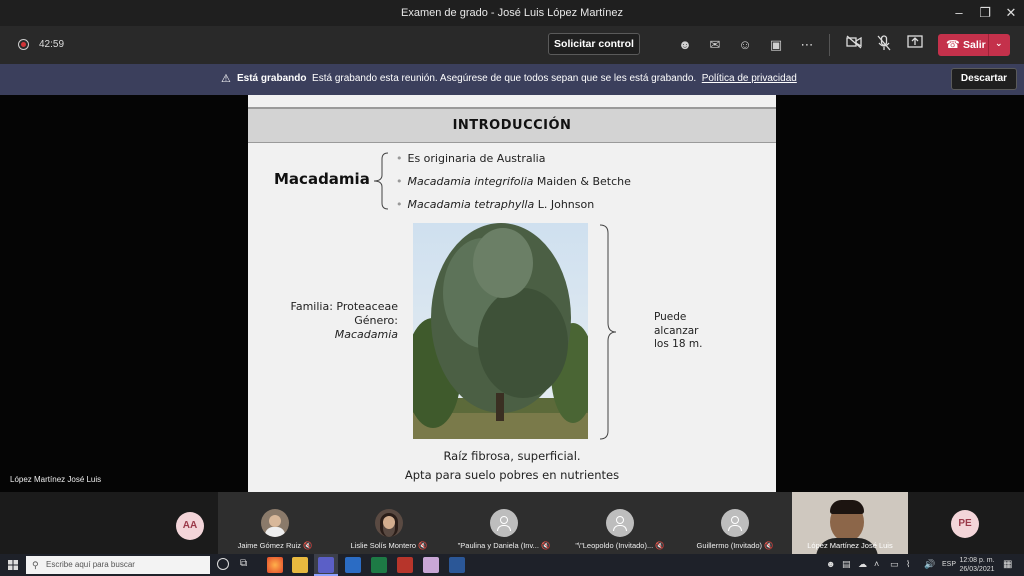  Describe the element at coordinates (862, 564) in the screenshot. I see `cloud-icon: ☁` at that location.